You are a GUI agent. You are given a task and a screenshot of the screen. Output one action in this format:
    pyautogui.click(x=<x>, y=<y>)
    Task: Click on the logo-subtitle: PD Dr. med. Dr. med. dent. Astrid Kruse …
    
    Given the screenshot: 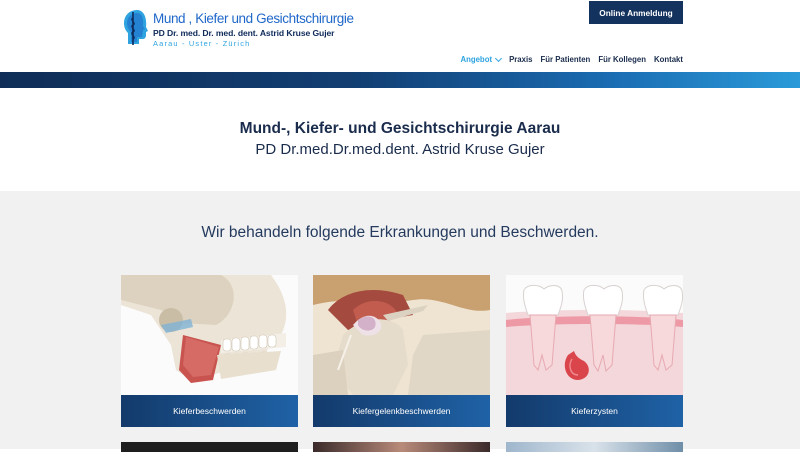 What is the action you would take?
    pyautogui.click(x=244, y=33)
    